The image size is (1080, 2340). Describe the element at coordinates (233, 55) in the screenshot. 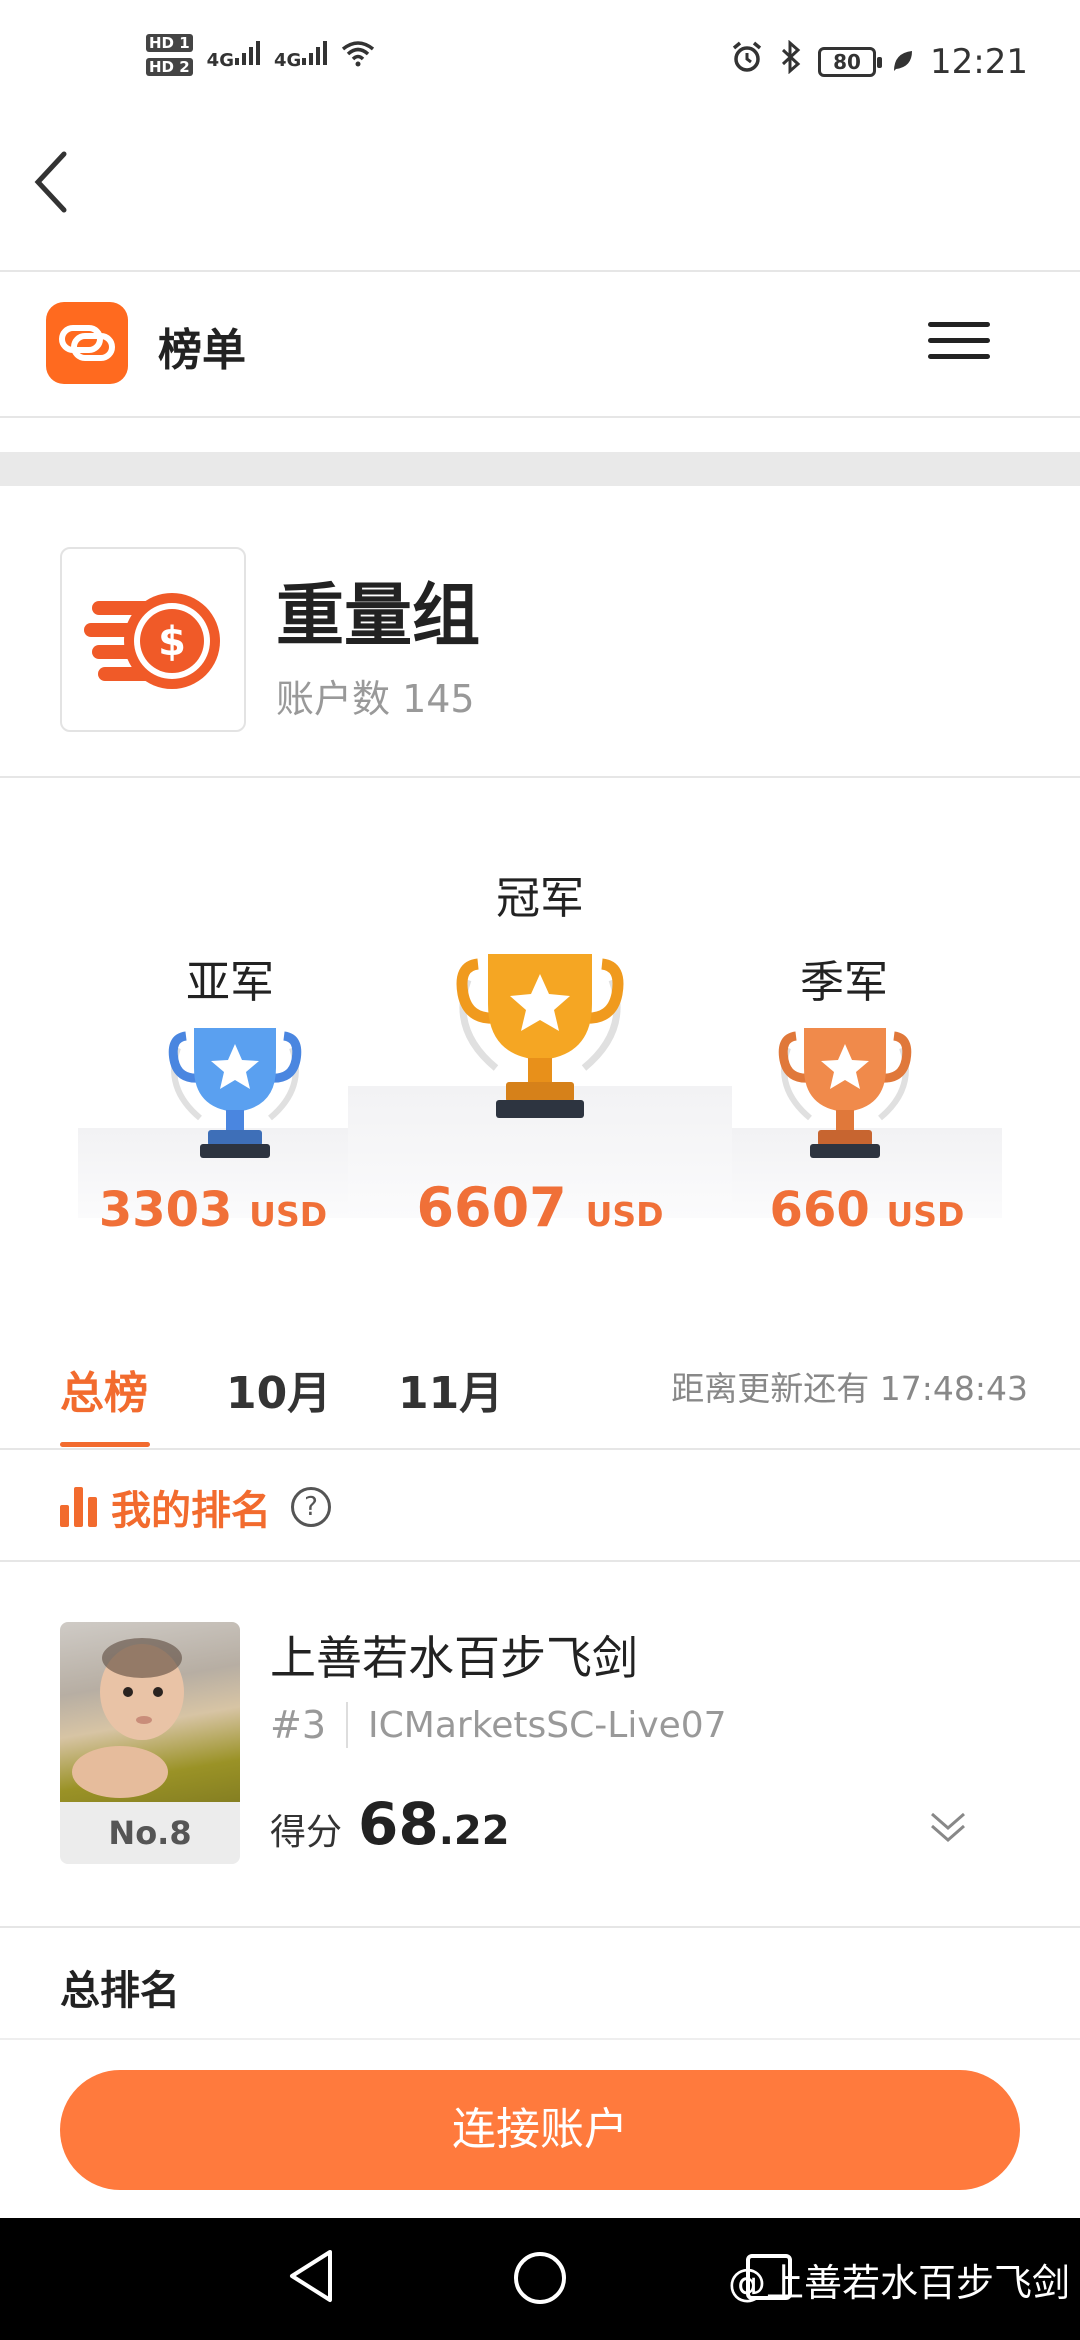

I see `signal-1-icon: 4G` at that location.